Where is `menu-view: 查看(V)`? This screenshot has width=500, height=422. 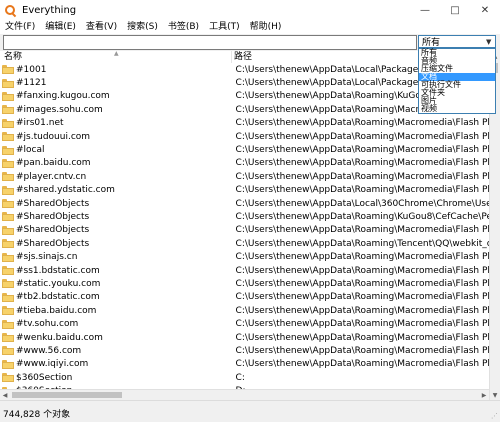 menu-view: 查看(V) is located at coordinates (101, 27).